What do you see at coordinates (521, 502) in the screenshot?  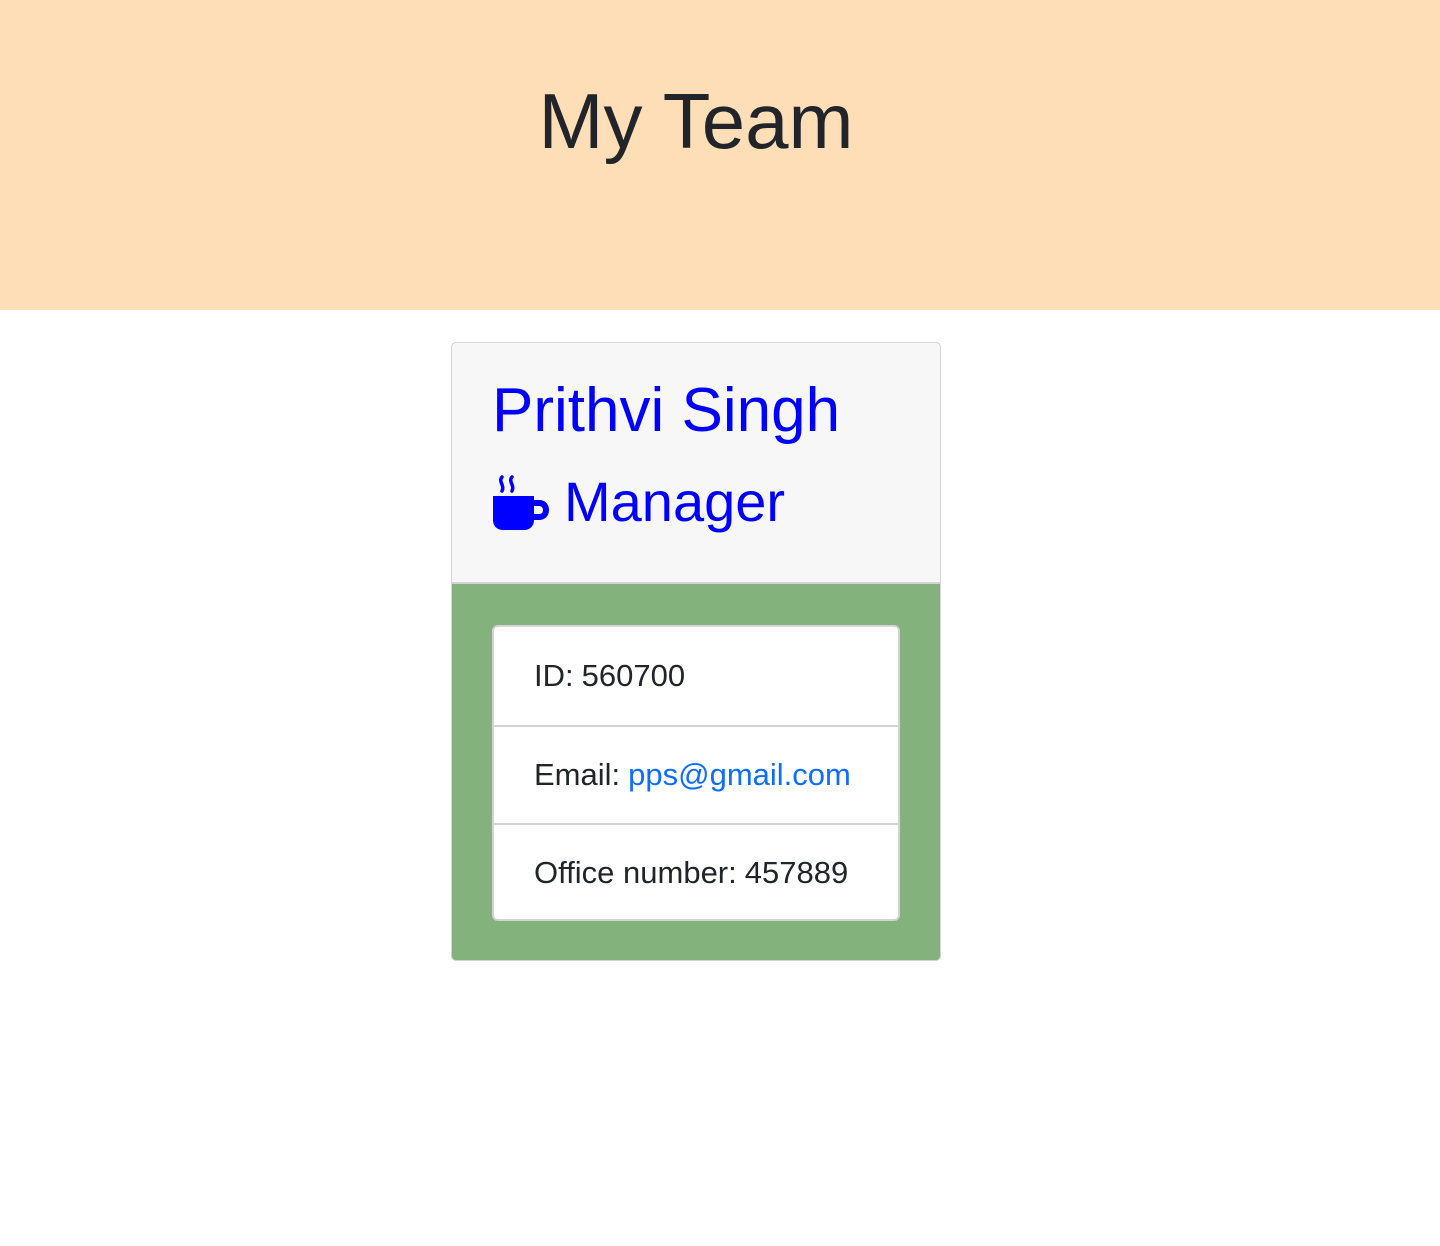 I see `mug-hot-icon` at bounding box center [521, 502].